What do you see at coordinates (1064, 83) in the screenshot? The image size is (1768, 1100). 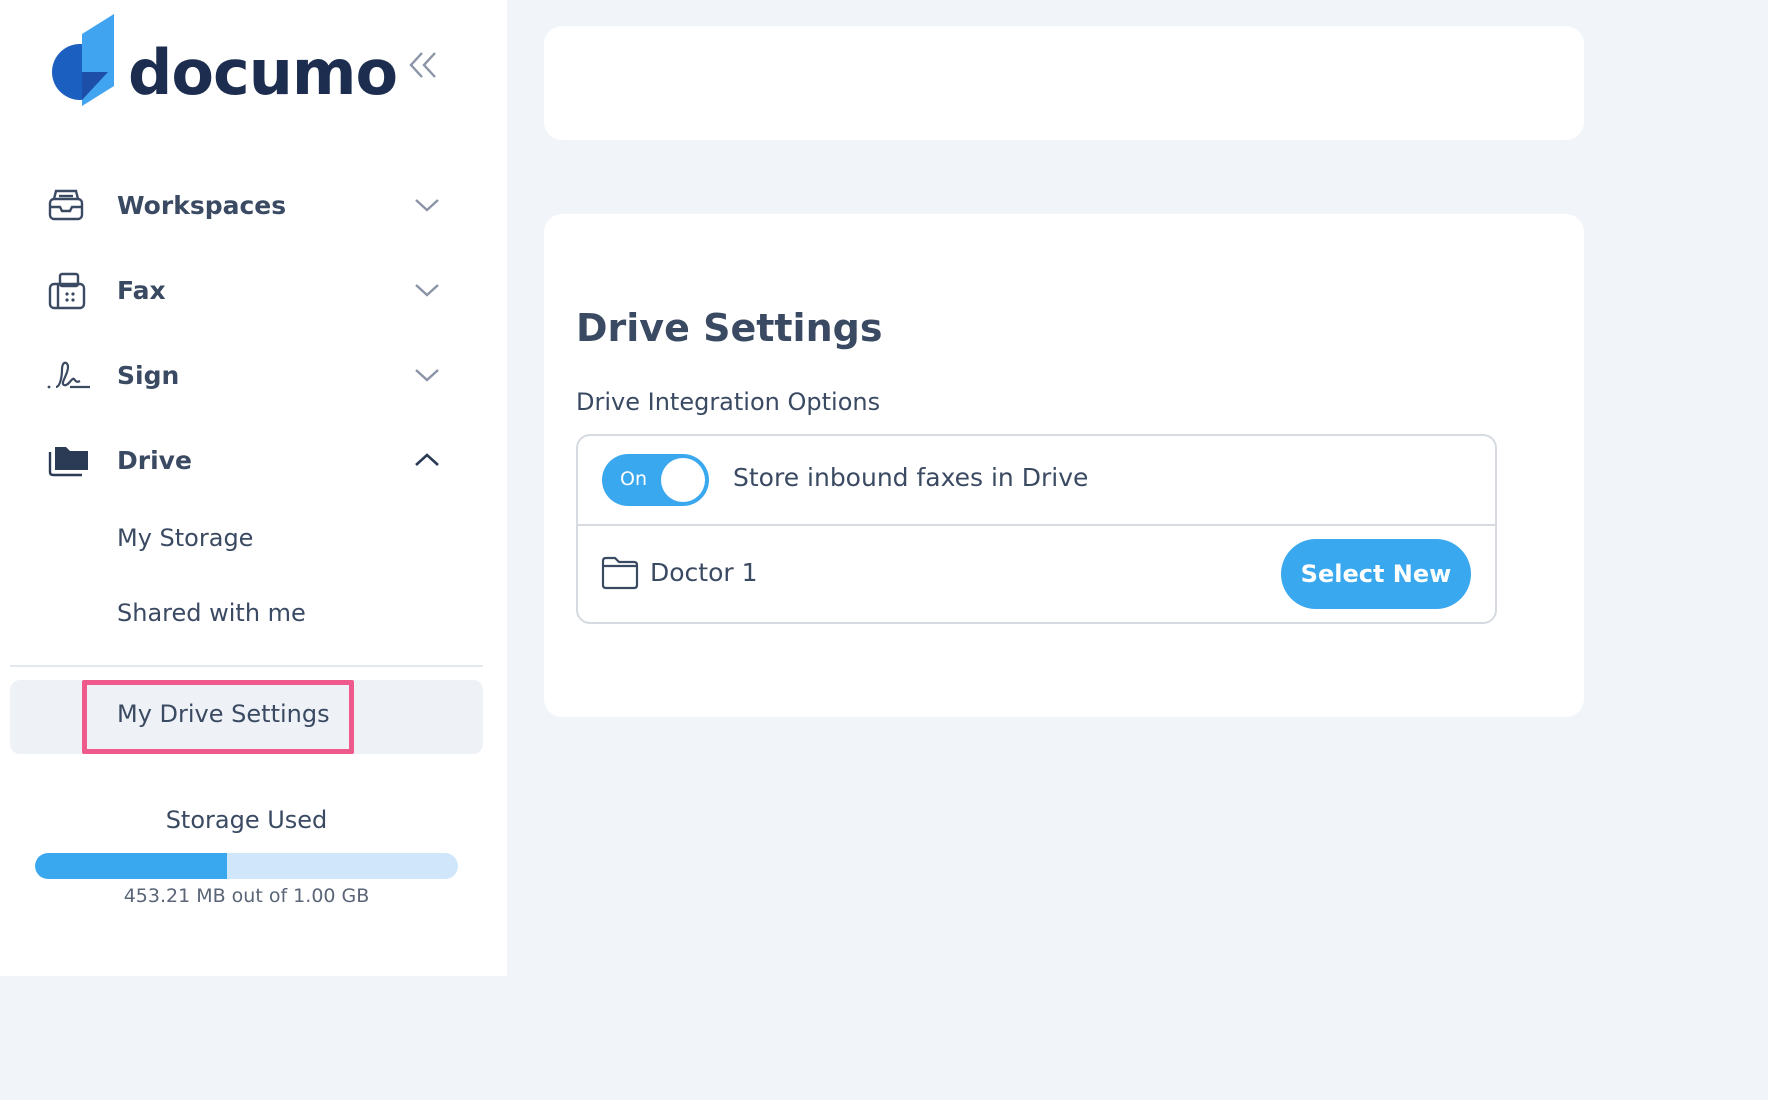 I see `top-header-card` at bounding box center [1064, 83].